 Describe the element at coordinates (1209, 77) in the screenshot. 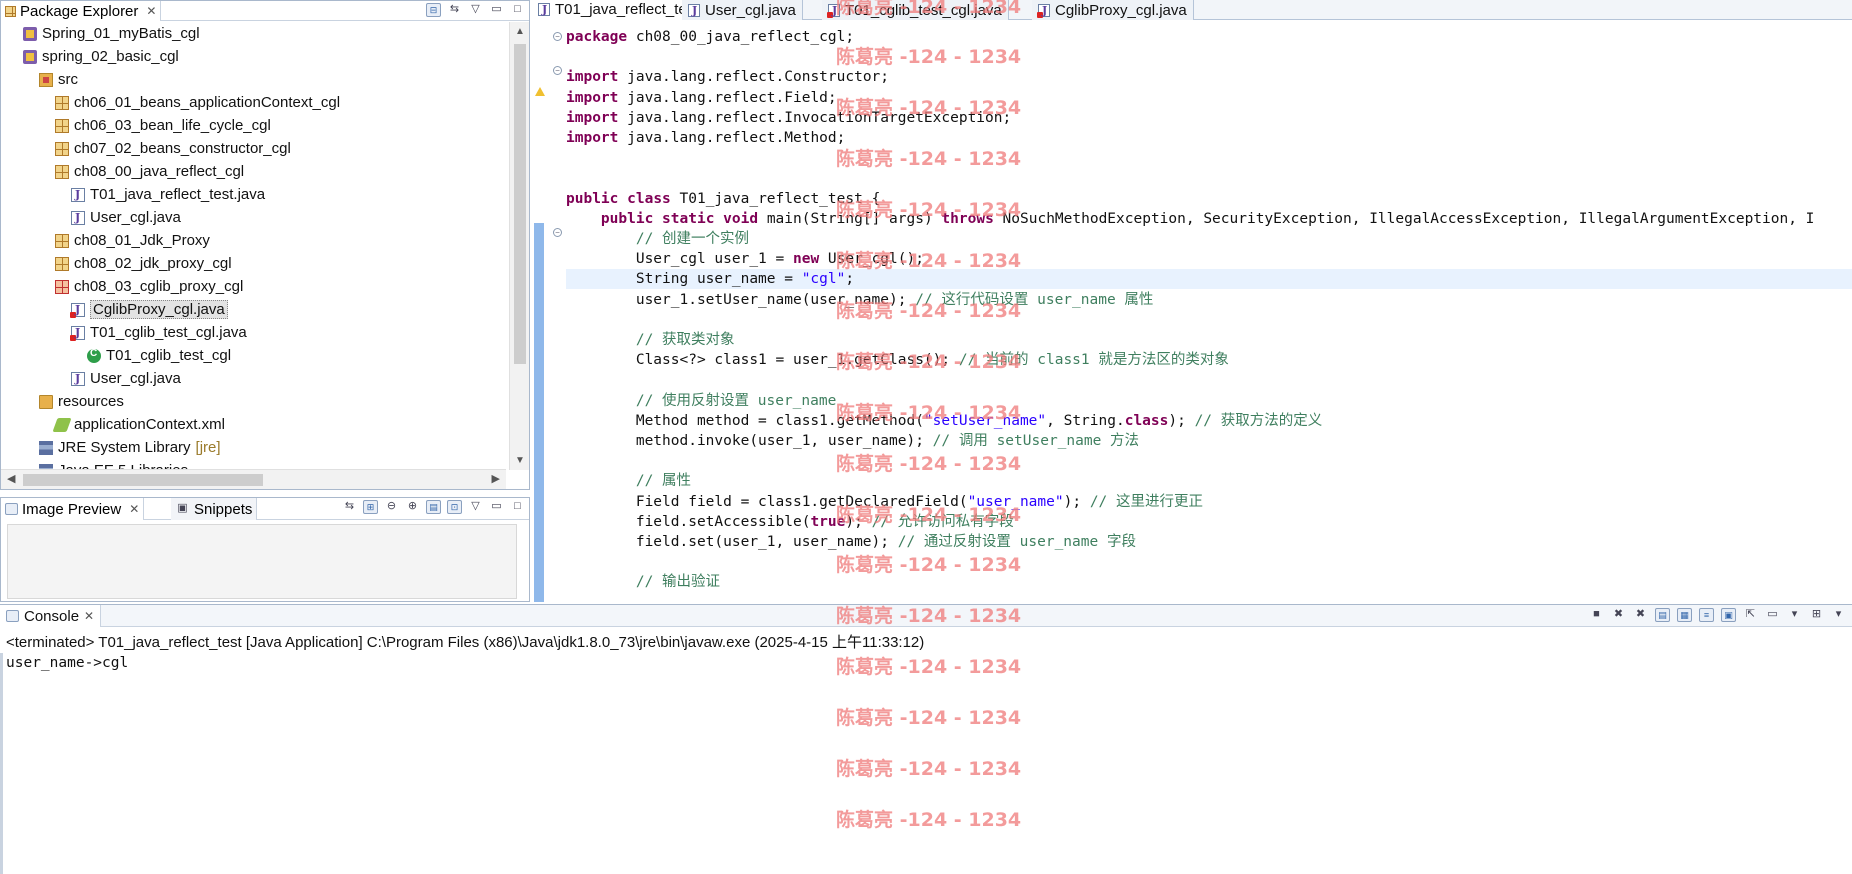

I see `code-line: import java.lang.reflect.Constructor;` at that location.